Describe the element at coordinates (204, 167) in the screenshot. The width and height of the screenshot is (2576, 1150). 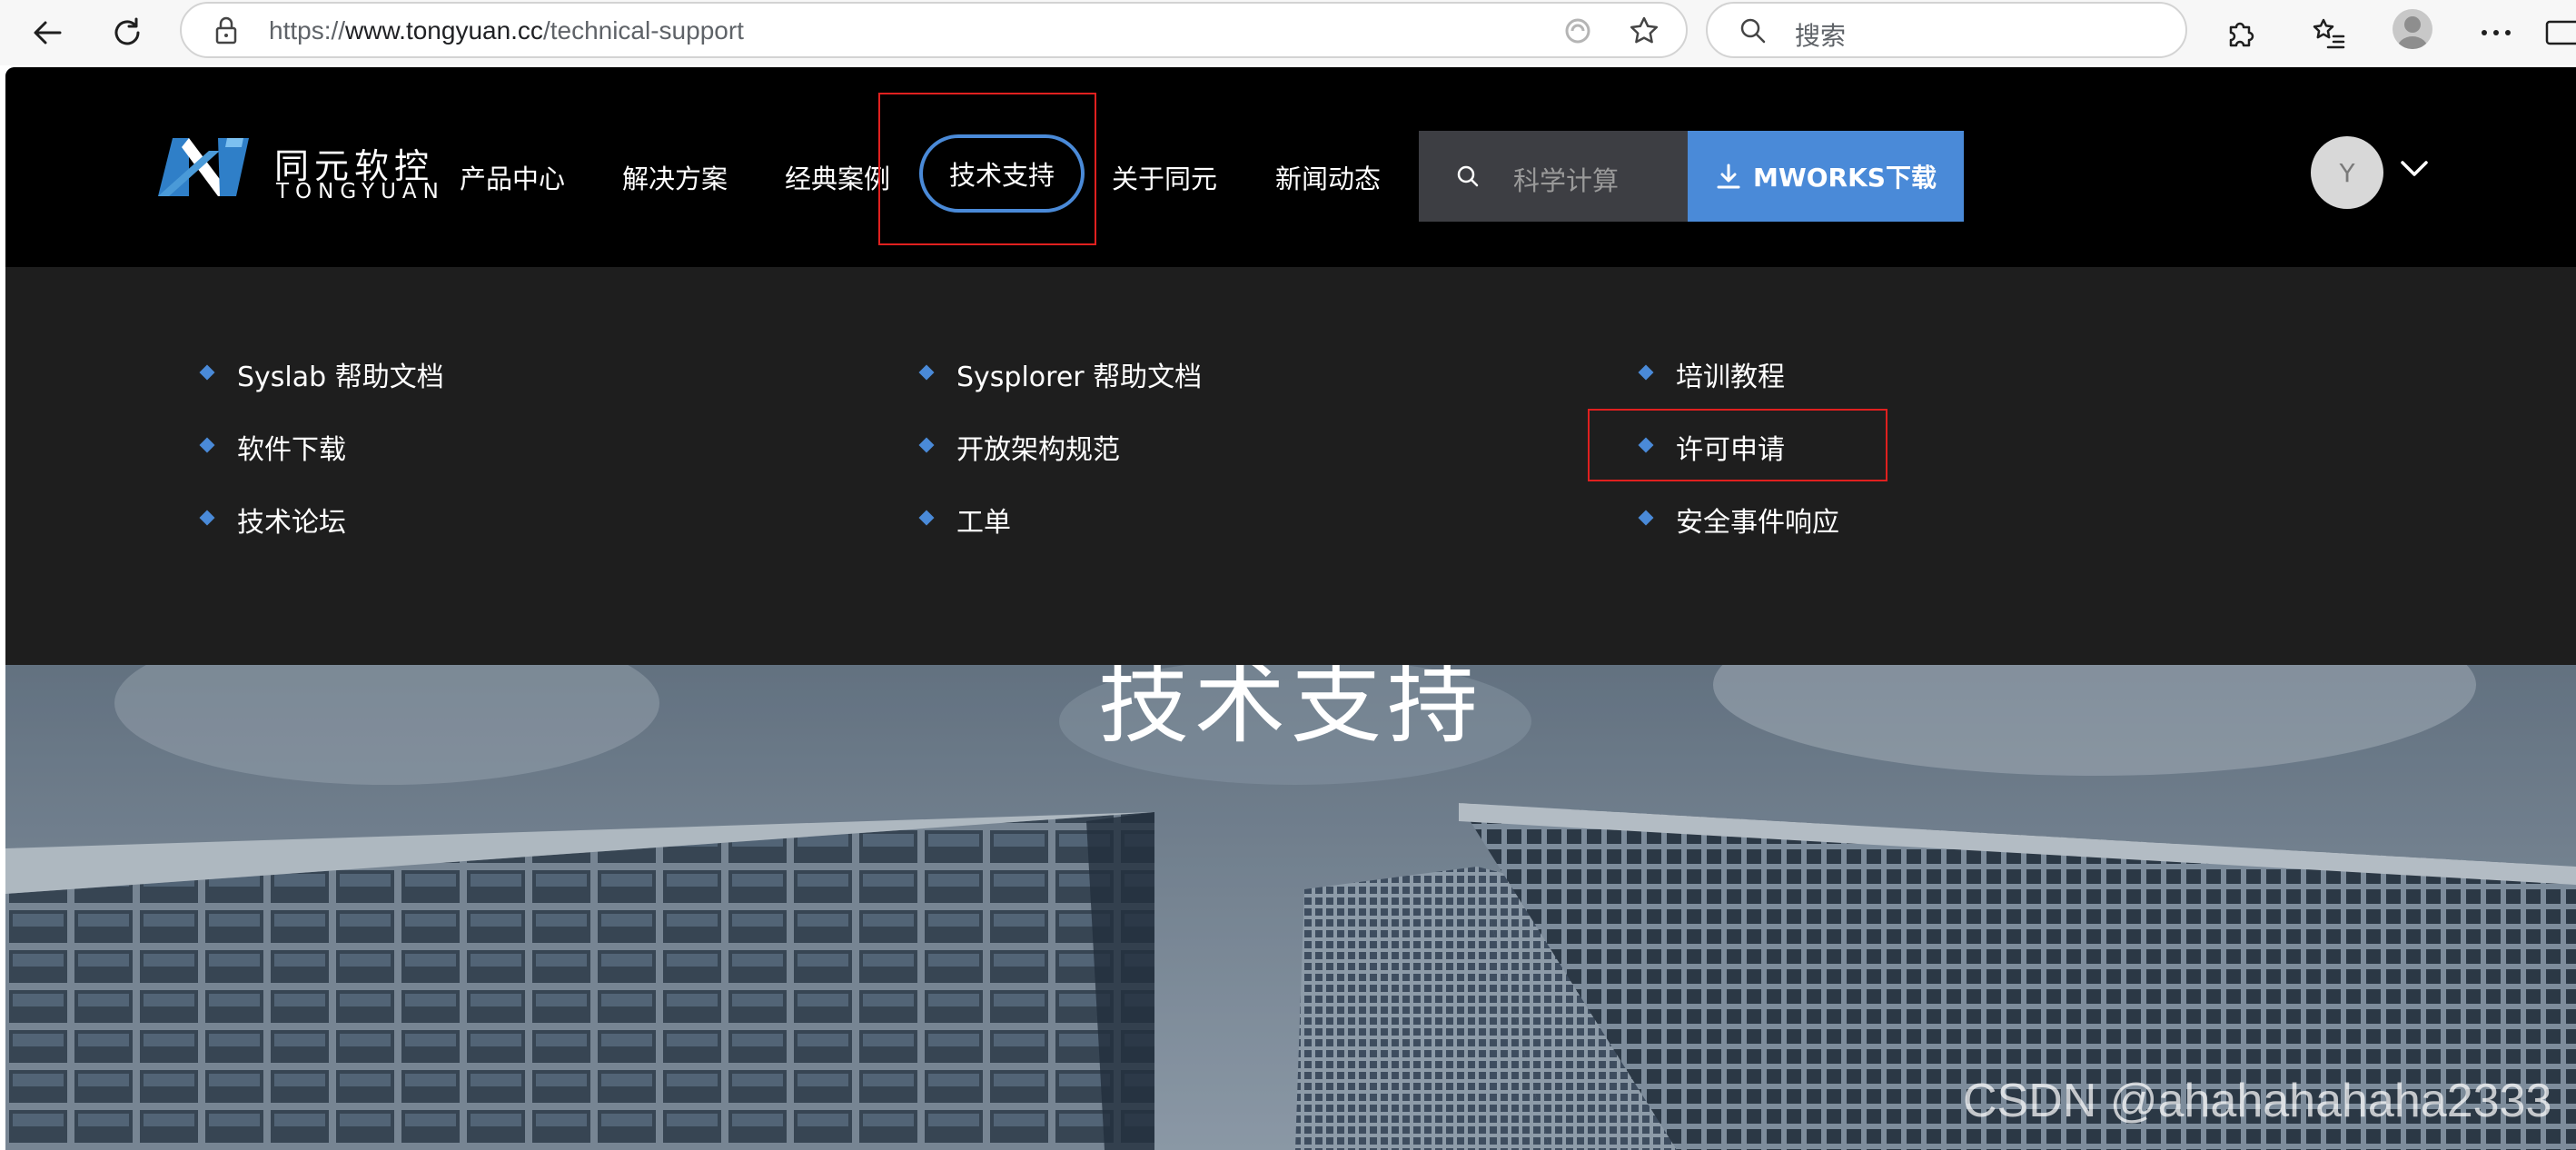
I see `tongyuan-logo-icon` at that location.